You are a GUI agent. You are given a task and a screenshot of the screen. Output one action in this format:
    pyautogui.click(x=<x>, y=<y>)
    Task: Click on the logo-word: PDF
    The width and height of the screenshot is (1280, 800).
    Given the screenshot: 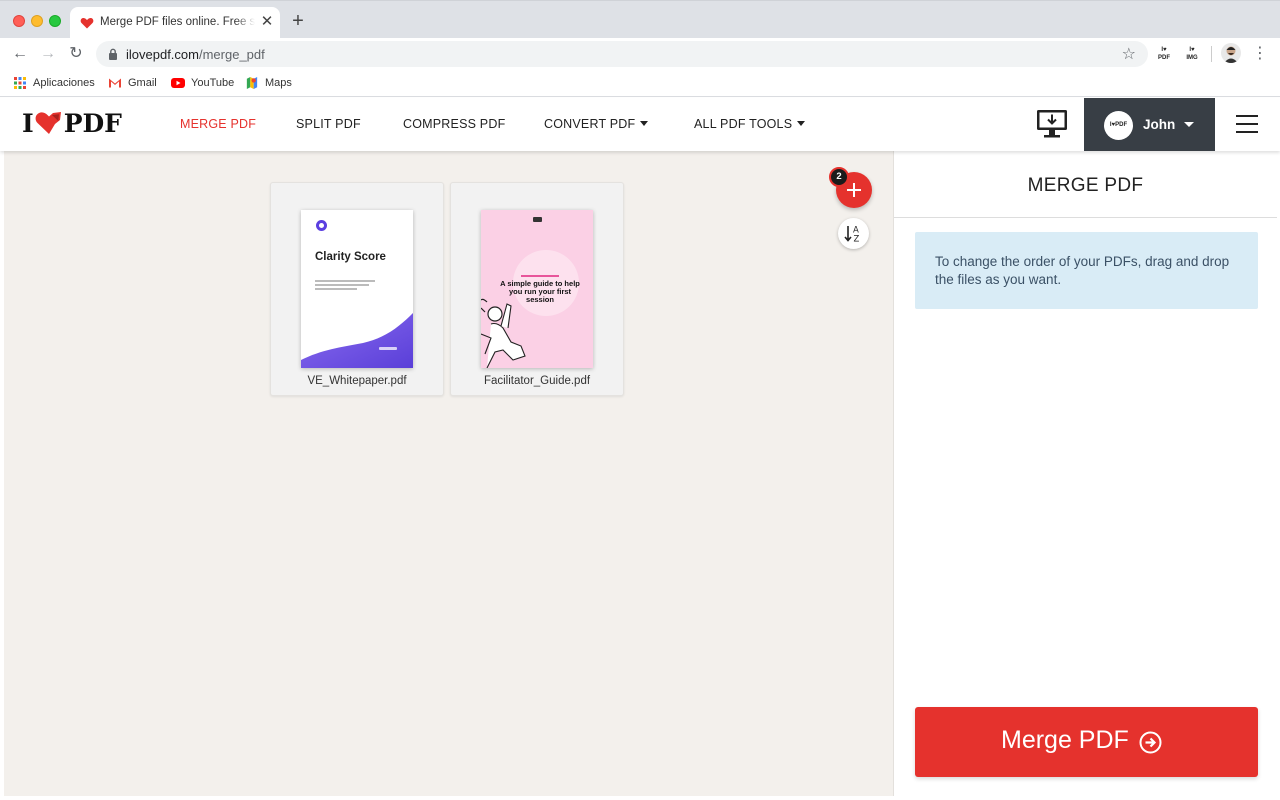 What is the action you would take?
    pyautogui.click(x=93, y=123)
    